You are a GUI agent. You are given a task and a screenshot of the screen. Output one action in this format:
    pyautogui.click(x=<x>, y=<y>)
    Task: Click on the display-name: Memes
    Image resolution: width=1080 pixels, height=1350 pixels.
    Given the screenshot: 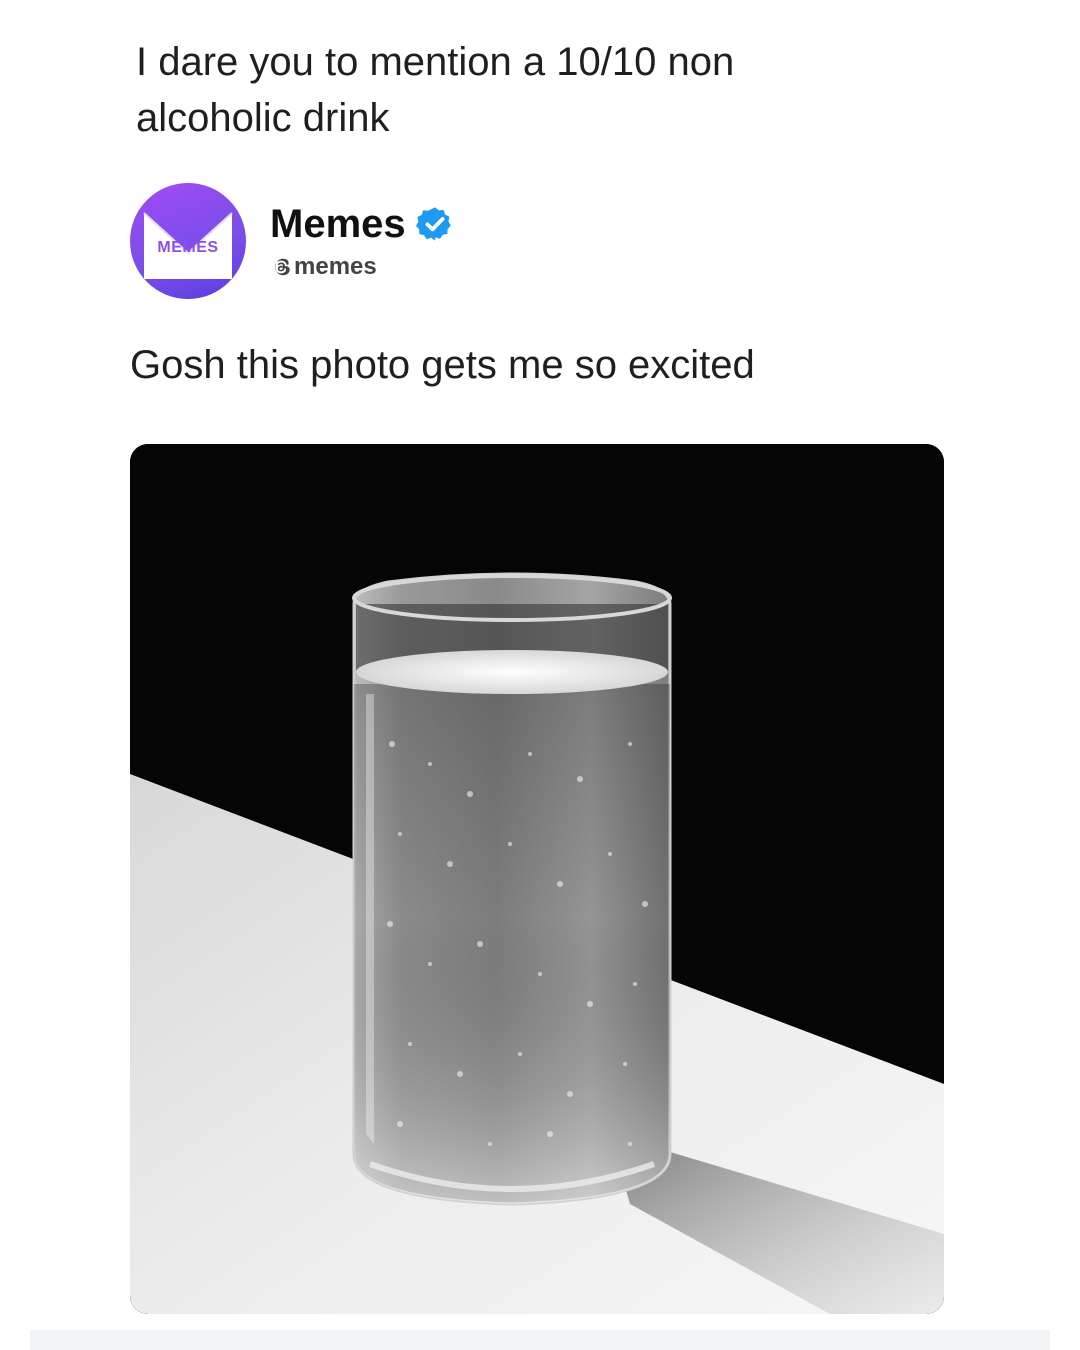 What is the action you would take?
    pyautogui.click(x=338, y=224)
    